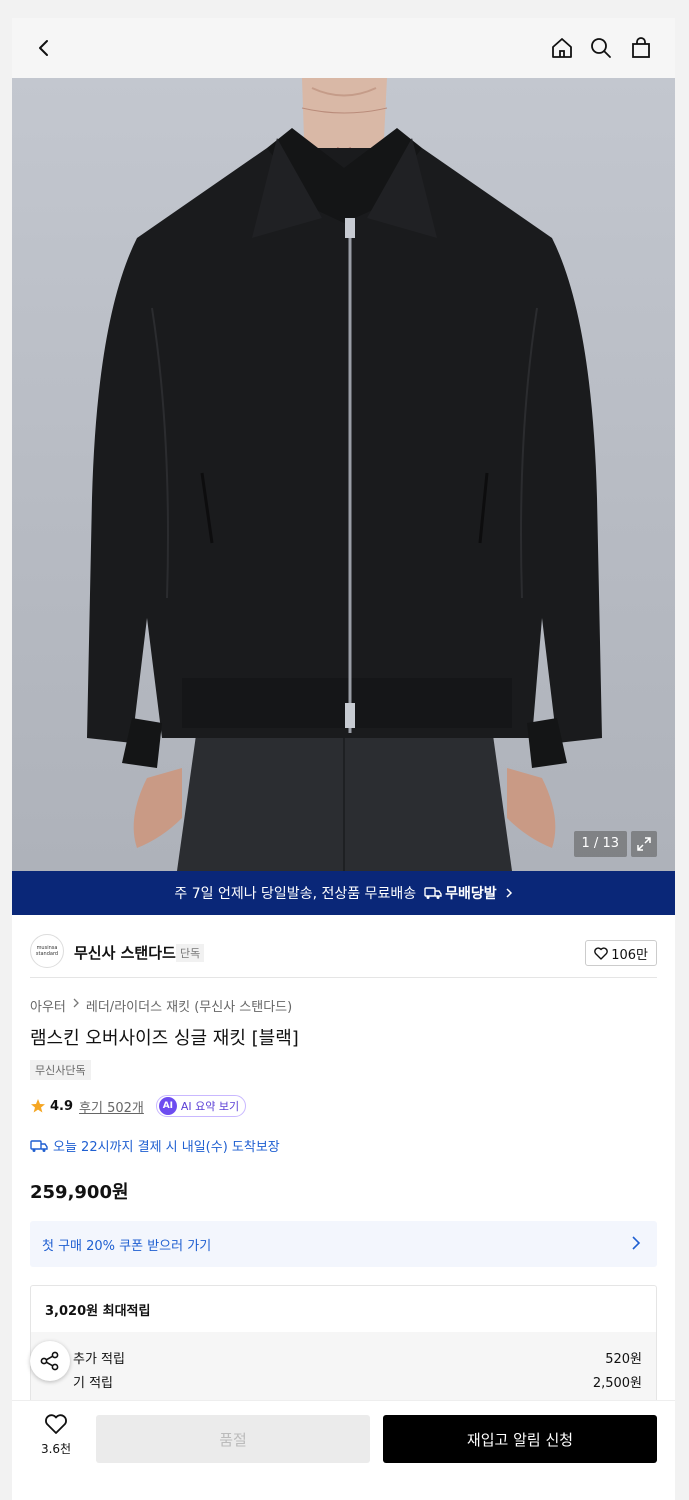 The image size is (689, 1500). Describe the element at coordinates (295, 894) in the screenshot. I see `banner-text: 주 7일 언제나 당일발송, 전상품 무료배송` at that location.